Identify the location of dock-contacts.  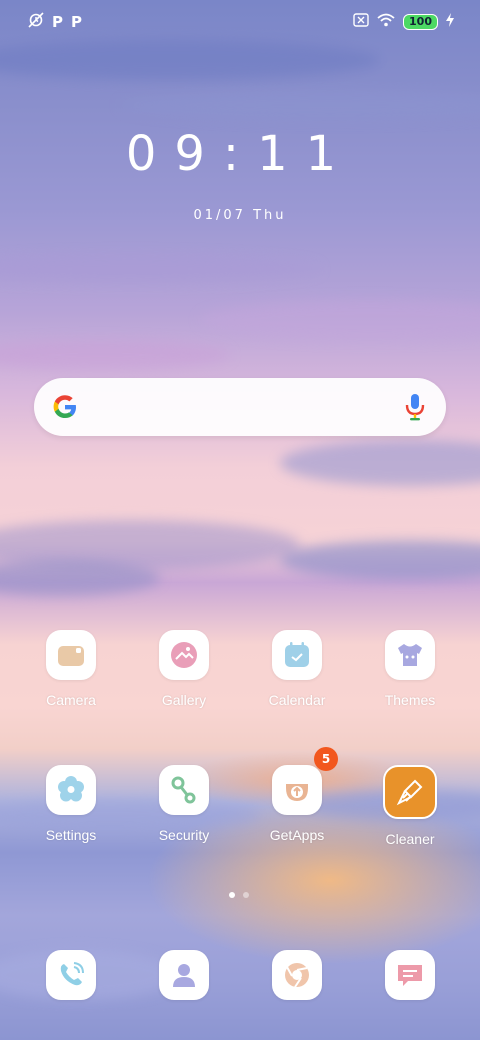
(184, 975).